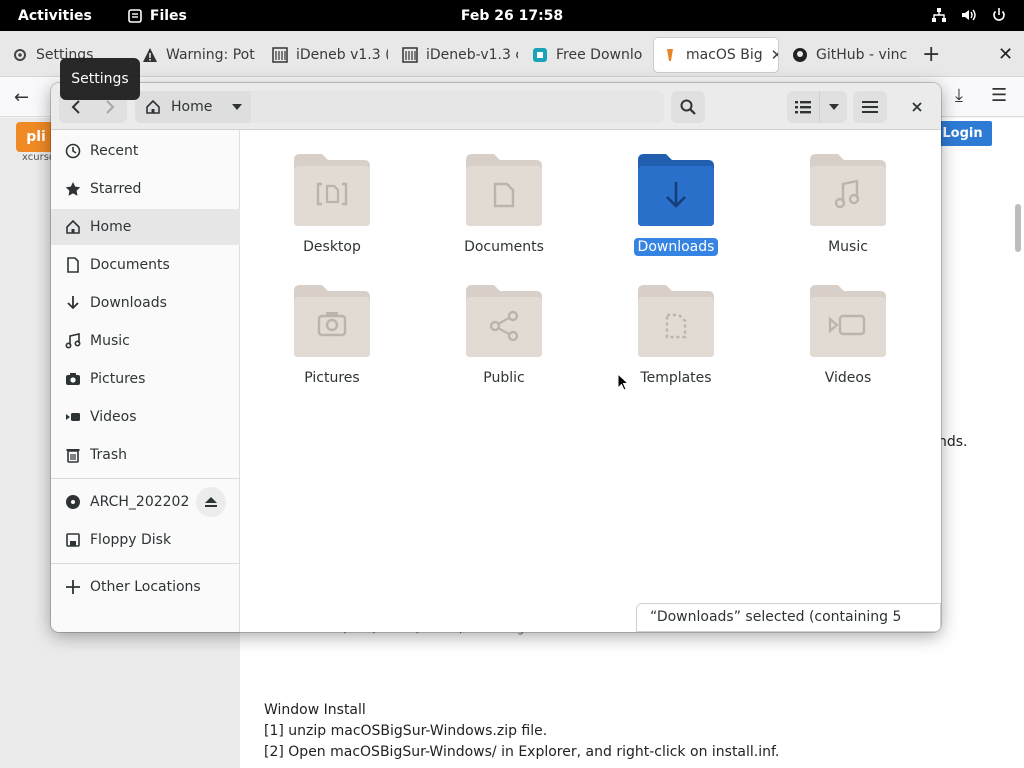  I want to click on public-folder-icon, so click(504, 321).